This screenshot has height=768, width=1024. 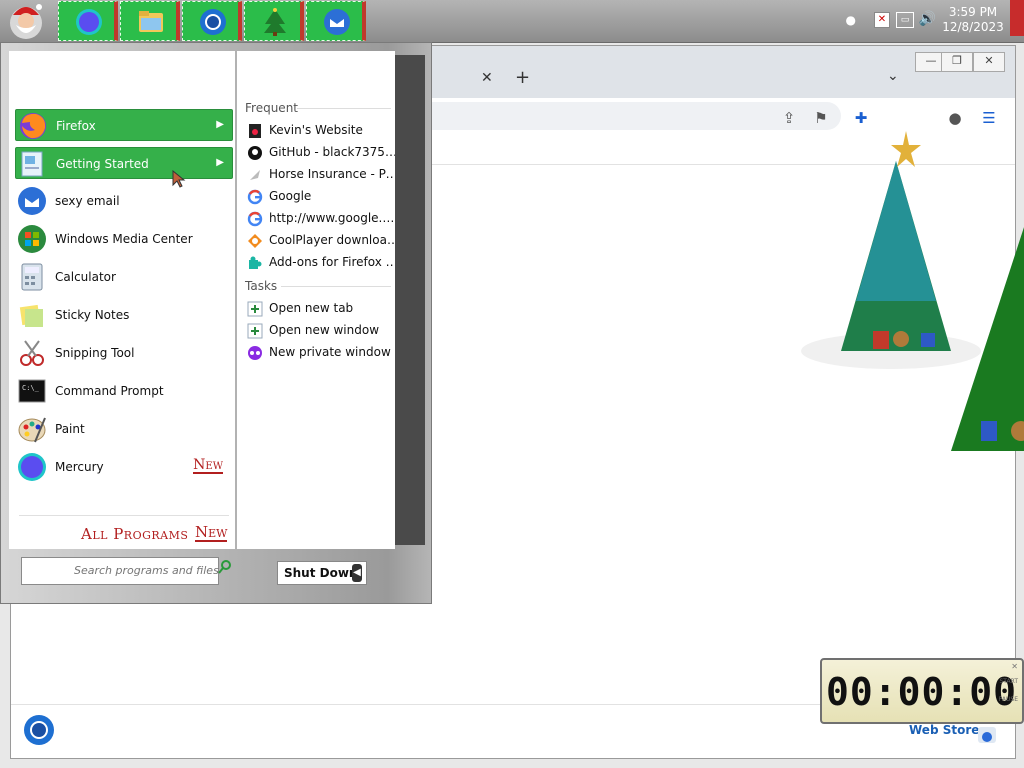 I want to click on share-icon: ⇪, so click(x=789, y=118).